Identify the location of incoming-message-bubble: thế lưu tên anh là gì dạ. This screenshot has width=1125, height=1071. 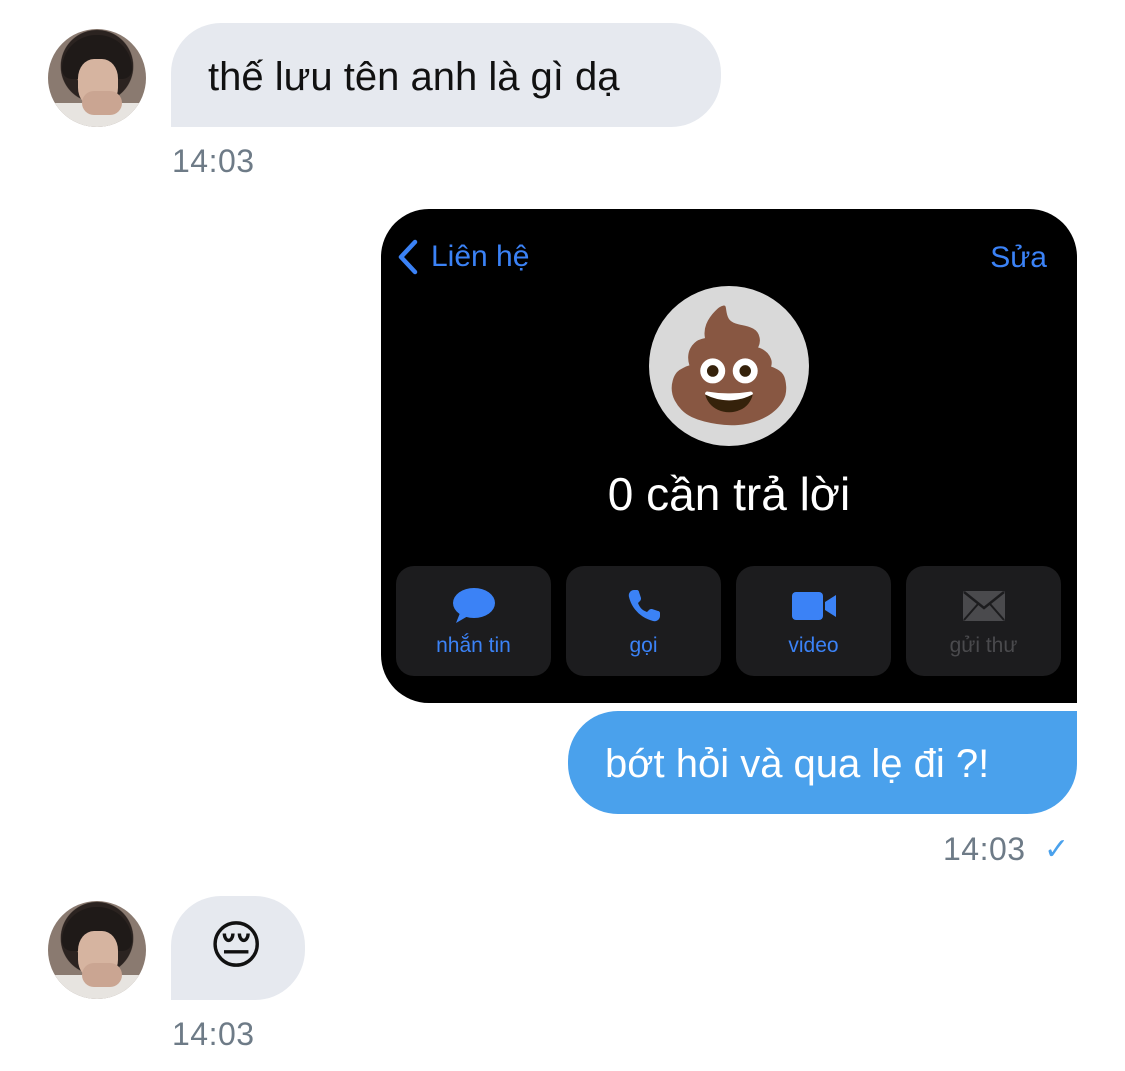
(446, 75).